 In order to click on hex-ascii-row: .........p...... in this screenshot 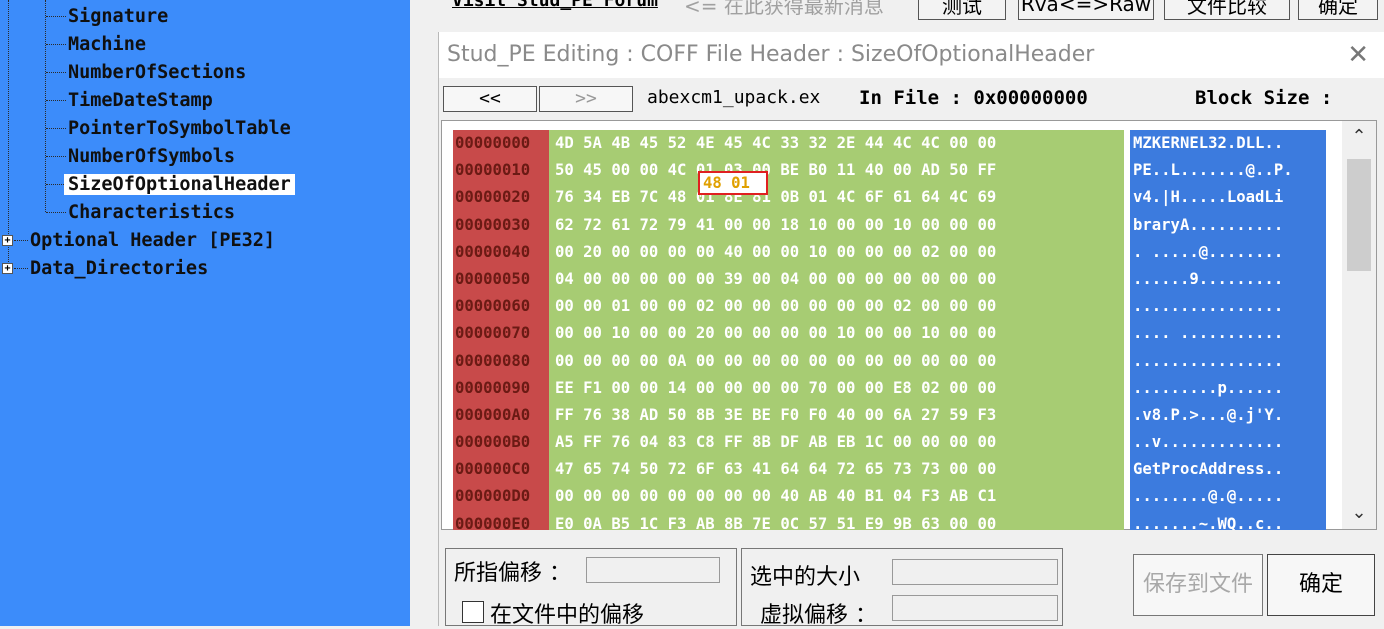, I will do `click(1228, 388)`.